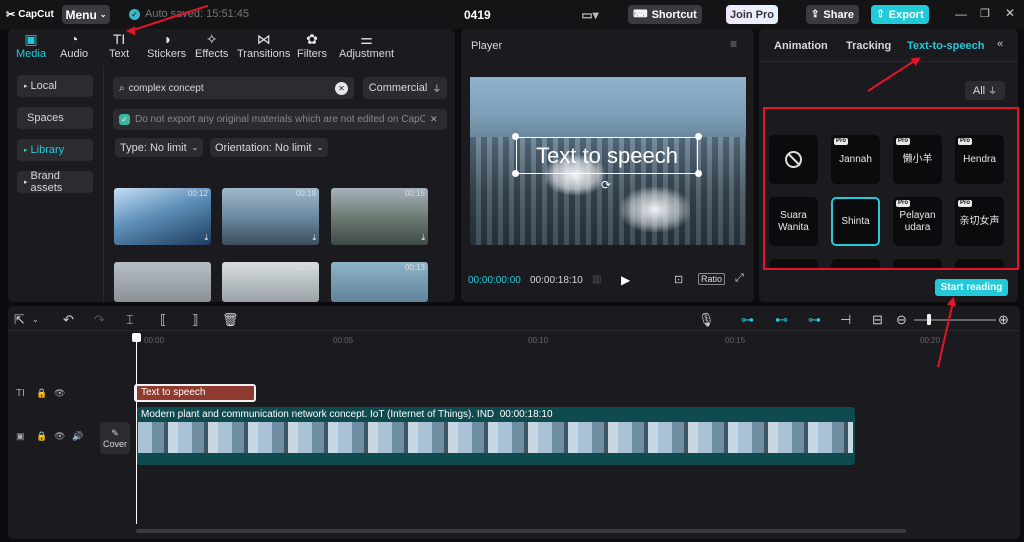 The width and height of the screenshot is (1024, 542). What do you see at coordinates (211, 45) in the screenshot?
I see `tab-effects: ✧ Effects` at bounding box center [211, 45].